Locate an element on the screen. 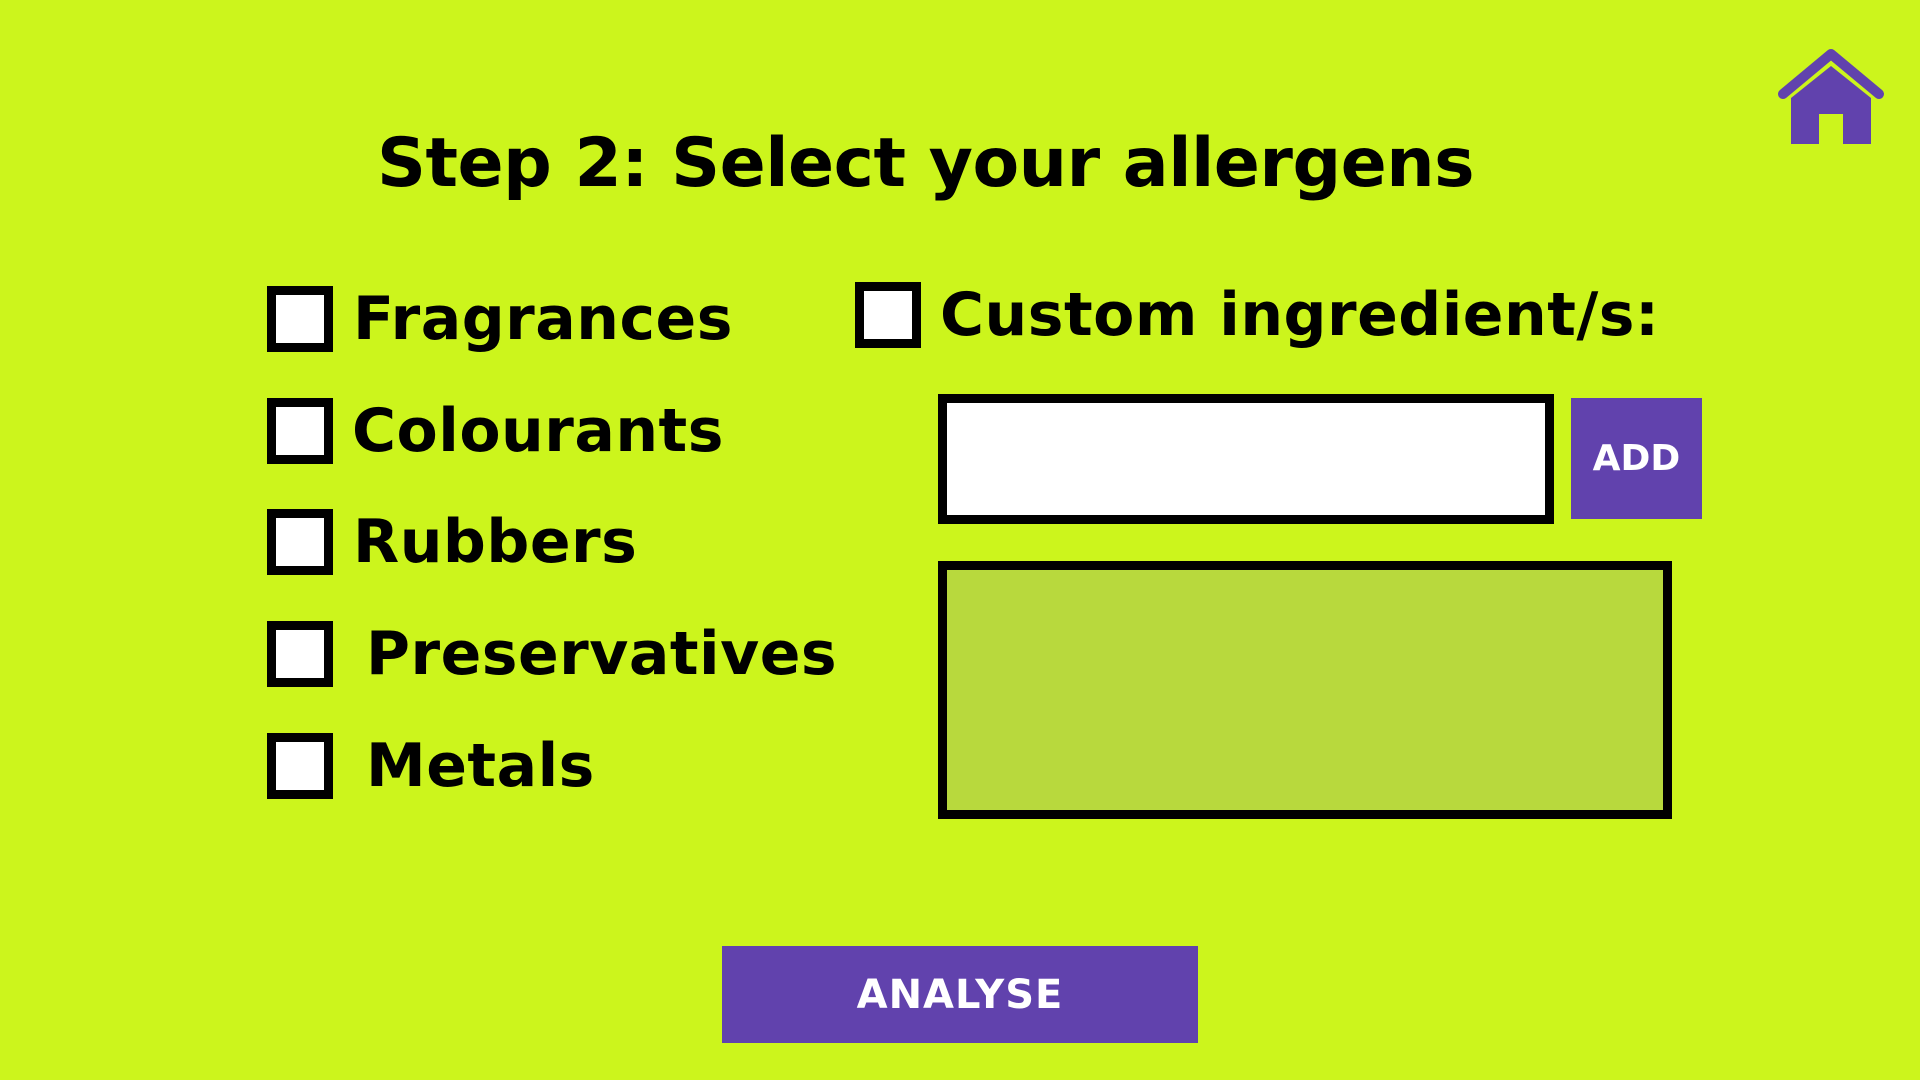  analyse-button: ANALYSE is located at coordinates (960, 994).